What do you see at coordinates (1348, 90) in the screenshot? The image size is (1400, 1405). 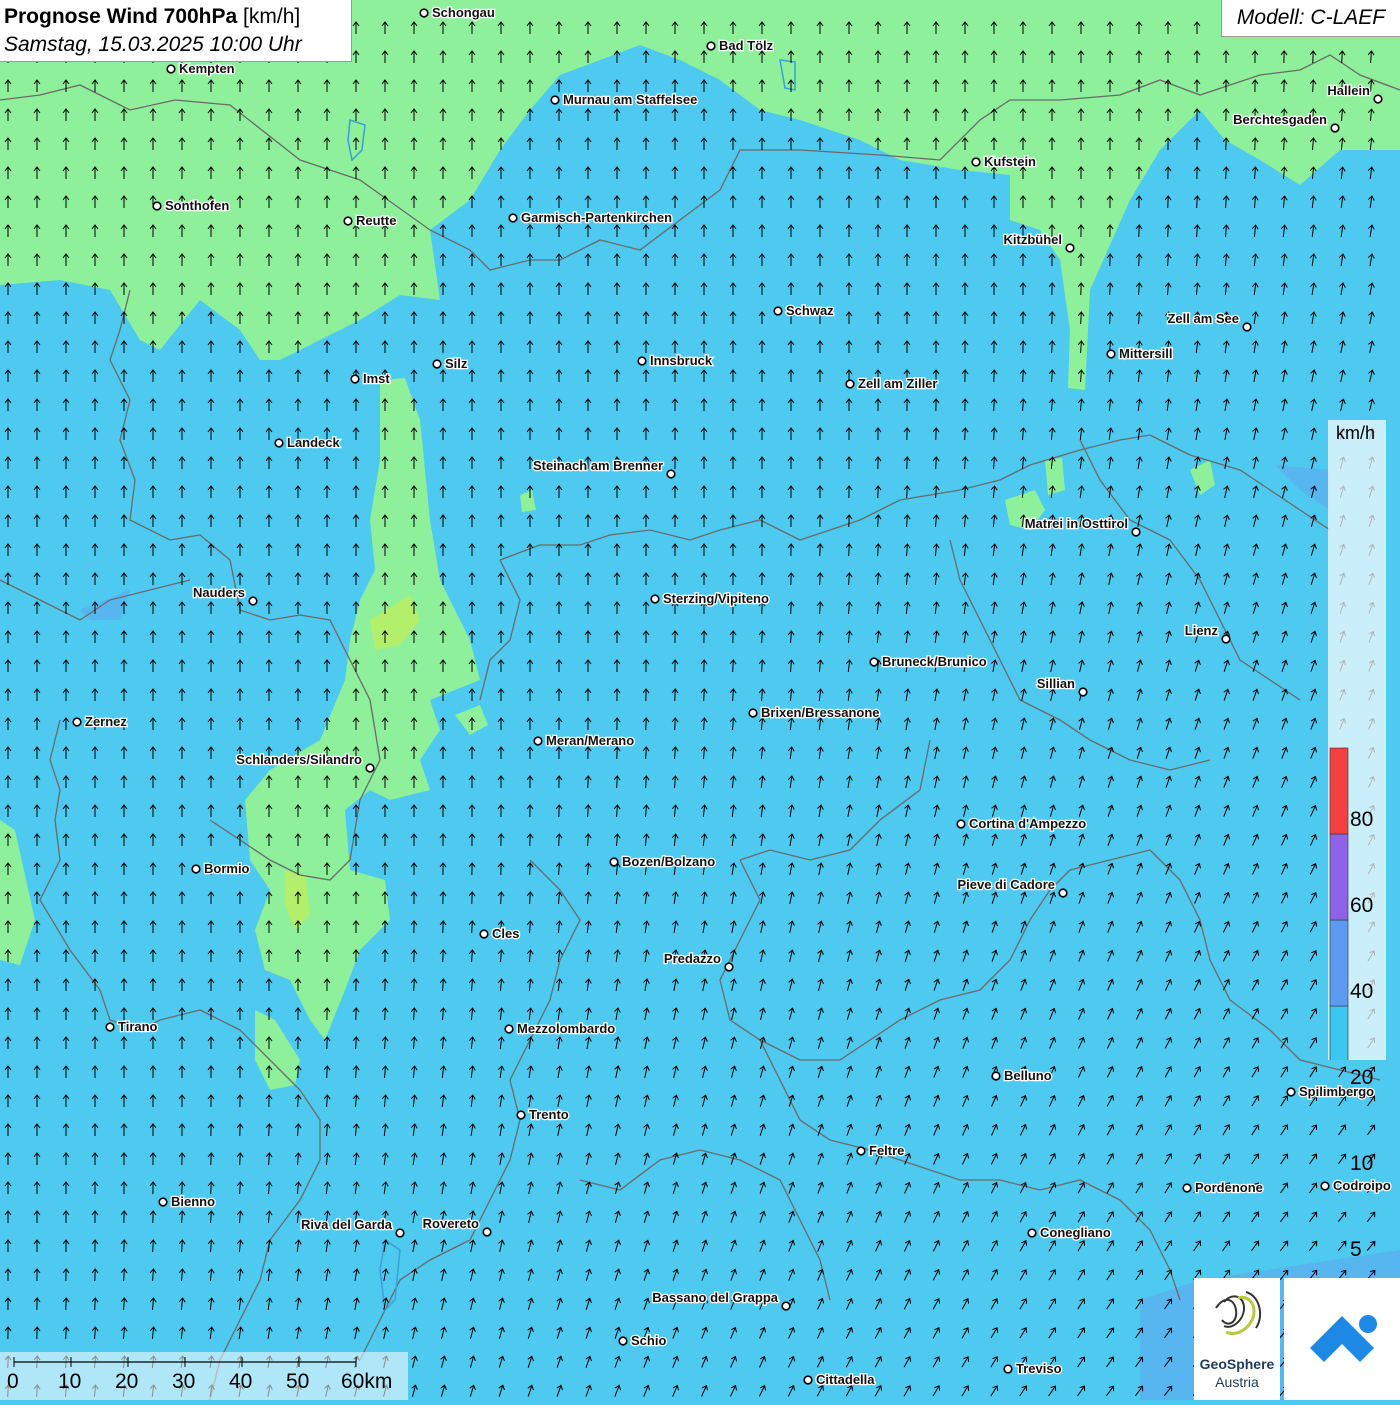 I see `city-label: Hallein` at bounding box center [1348, 90].